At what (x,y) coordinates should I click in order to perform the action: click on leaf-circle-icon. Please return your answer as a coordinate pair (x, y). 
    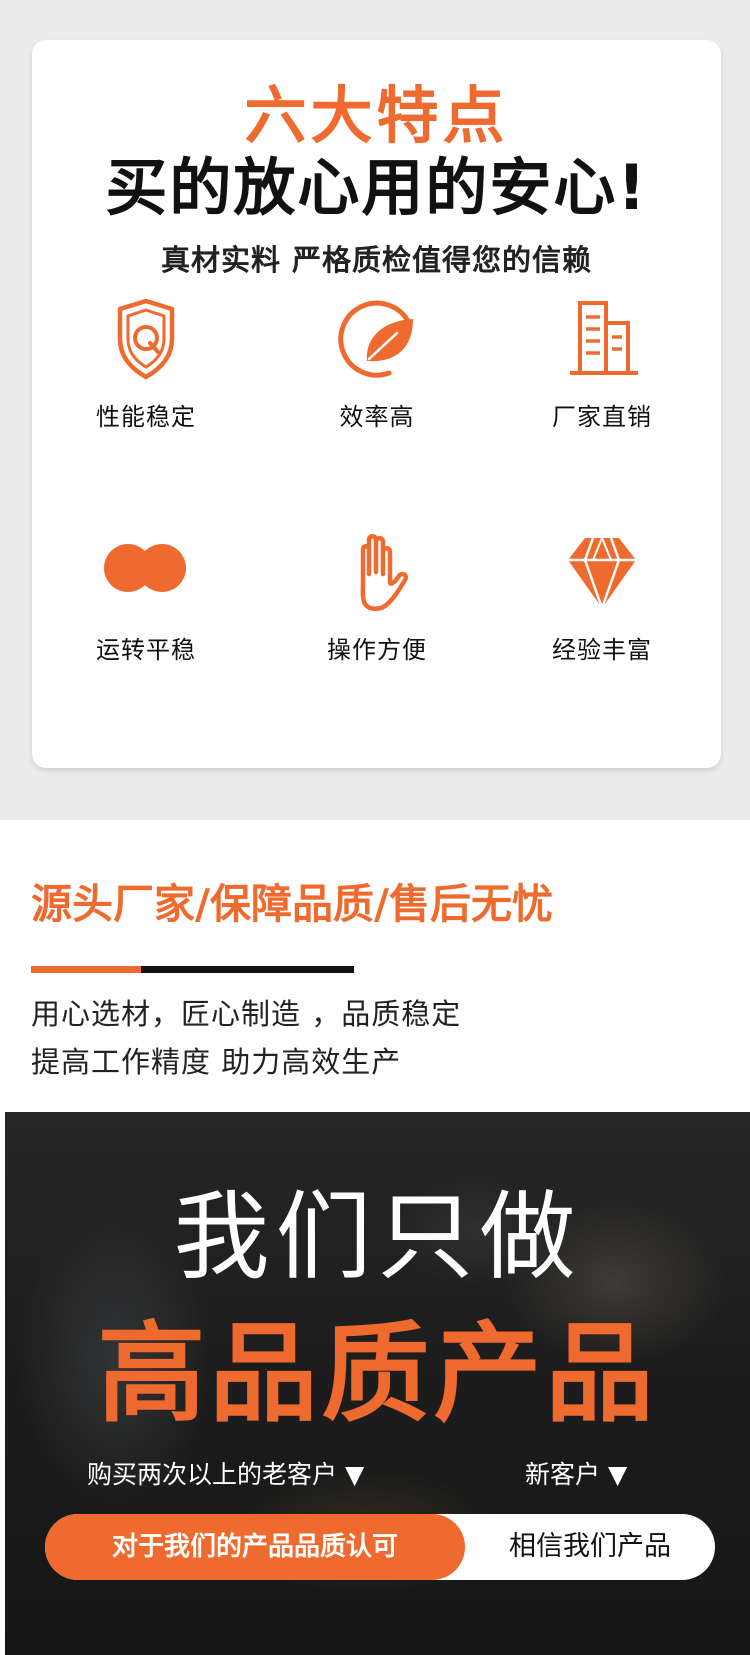
    Looking at the image, I should click on (375, 339).